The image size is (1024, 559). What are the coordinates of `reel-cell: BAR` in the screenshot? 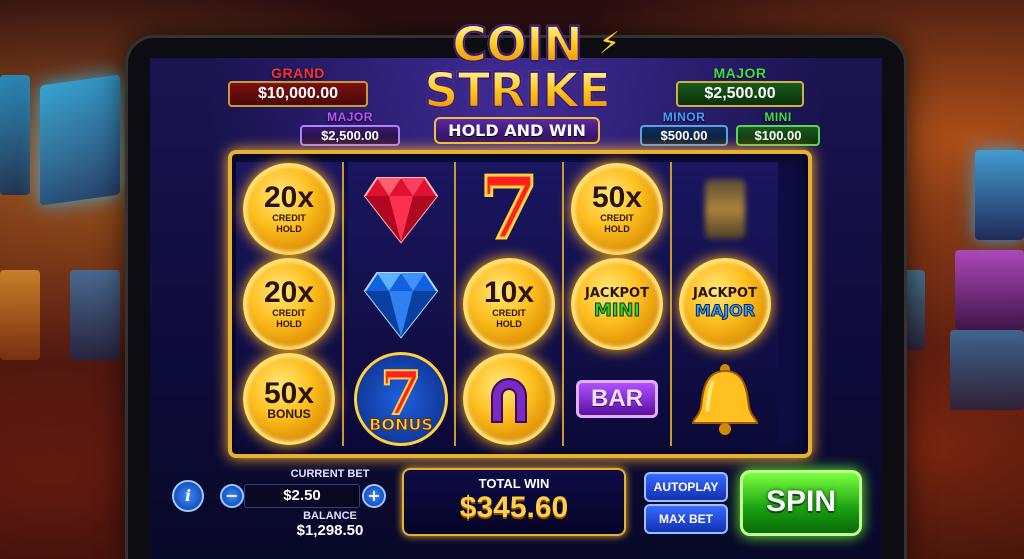 It's located at (617, 399).